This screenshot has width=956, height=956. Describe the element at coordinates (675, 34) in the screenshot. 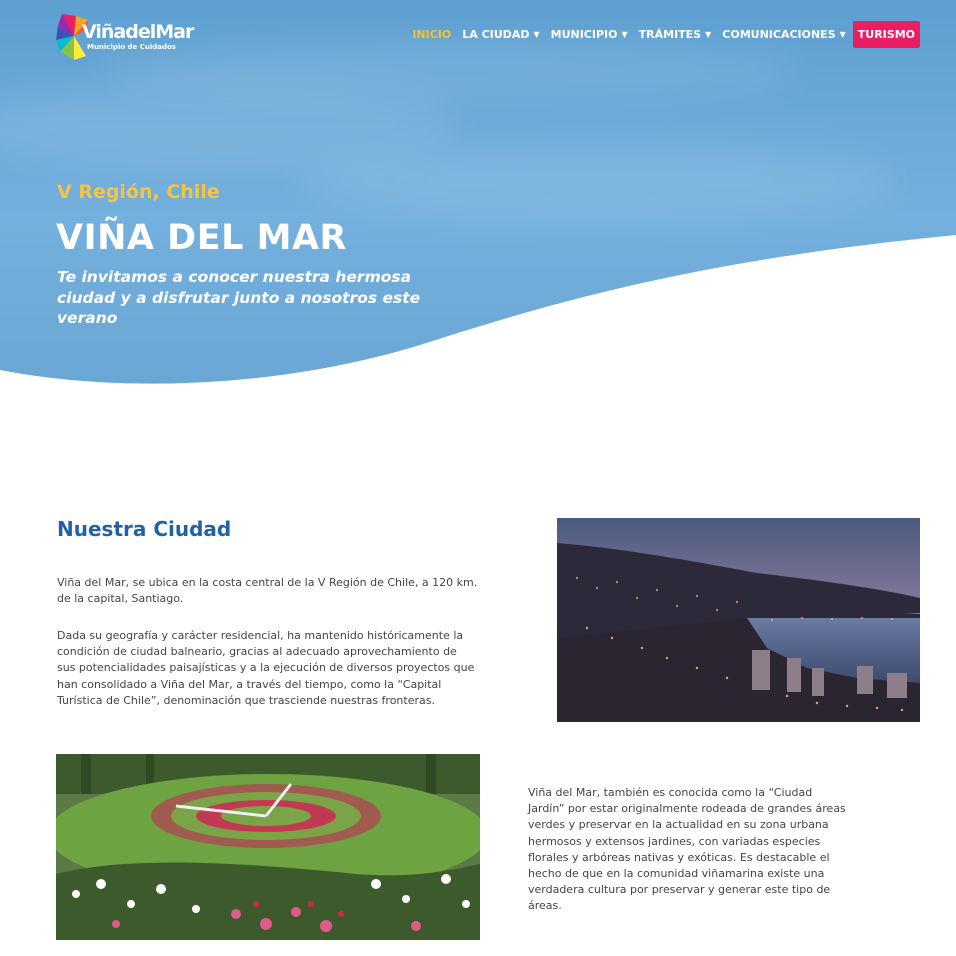

I see `nav-item-tramites: TRÁMITES ▼` at that location.